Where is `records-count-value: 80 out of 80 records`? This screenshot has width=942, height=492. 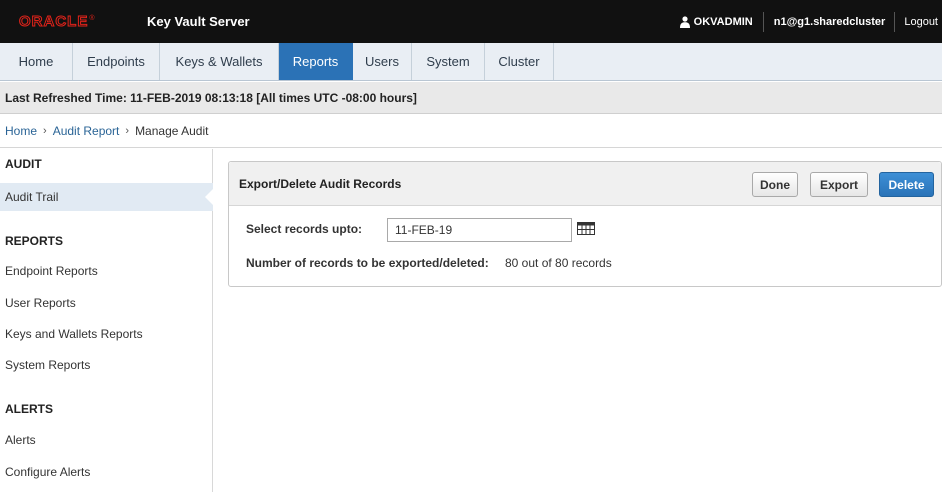 records-count-value: 80 out of 80 records is located at coordinates (558, 263).